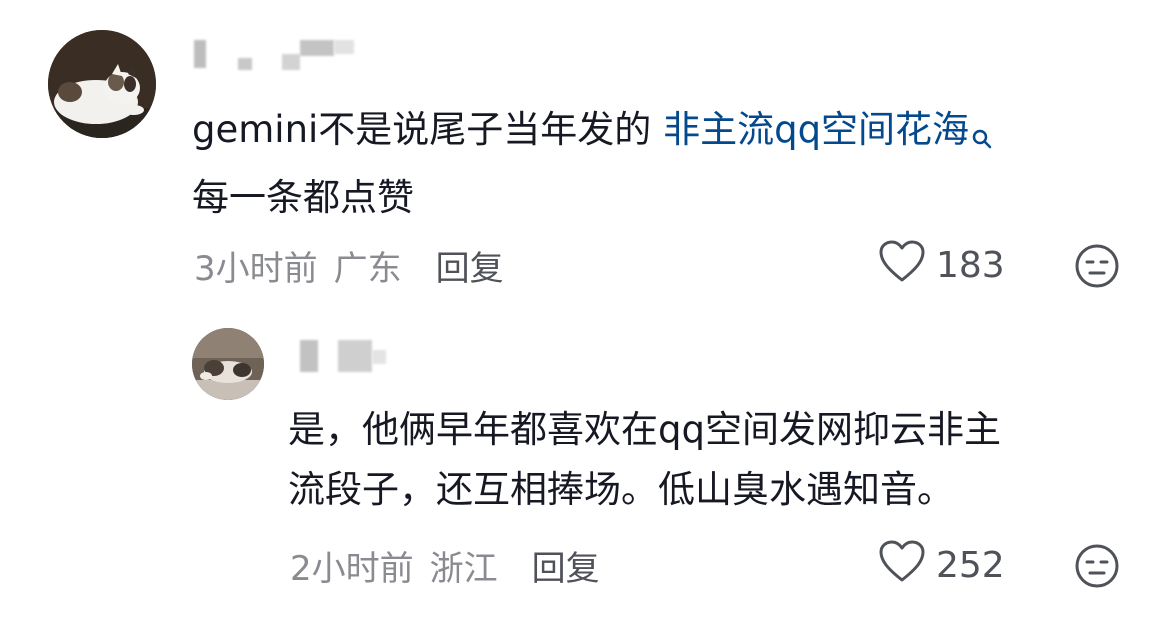  Describe the element at coordinates (644, 460) in the screenshot. I see `reply-text: 是，他俩早年都喜欢在qq空间发网抑云非主 流段子，还互相捧场。低山臭水遇知音。` at that location.